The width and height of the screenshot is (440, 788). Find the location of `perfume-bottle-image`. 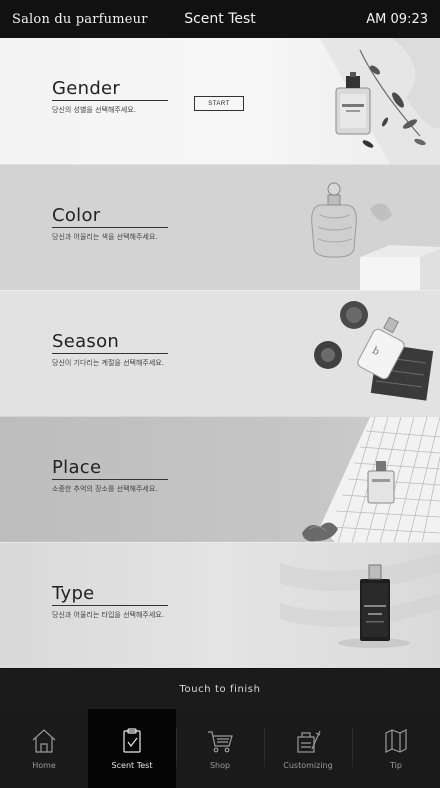

perfume-bottle-image is located at coordinates (360, 605).